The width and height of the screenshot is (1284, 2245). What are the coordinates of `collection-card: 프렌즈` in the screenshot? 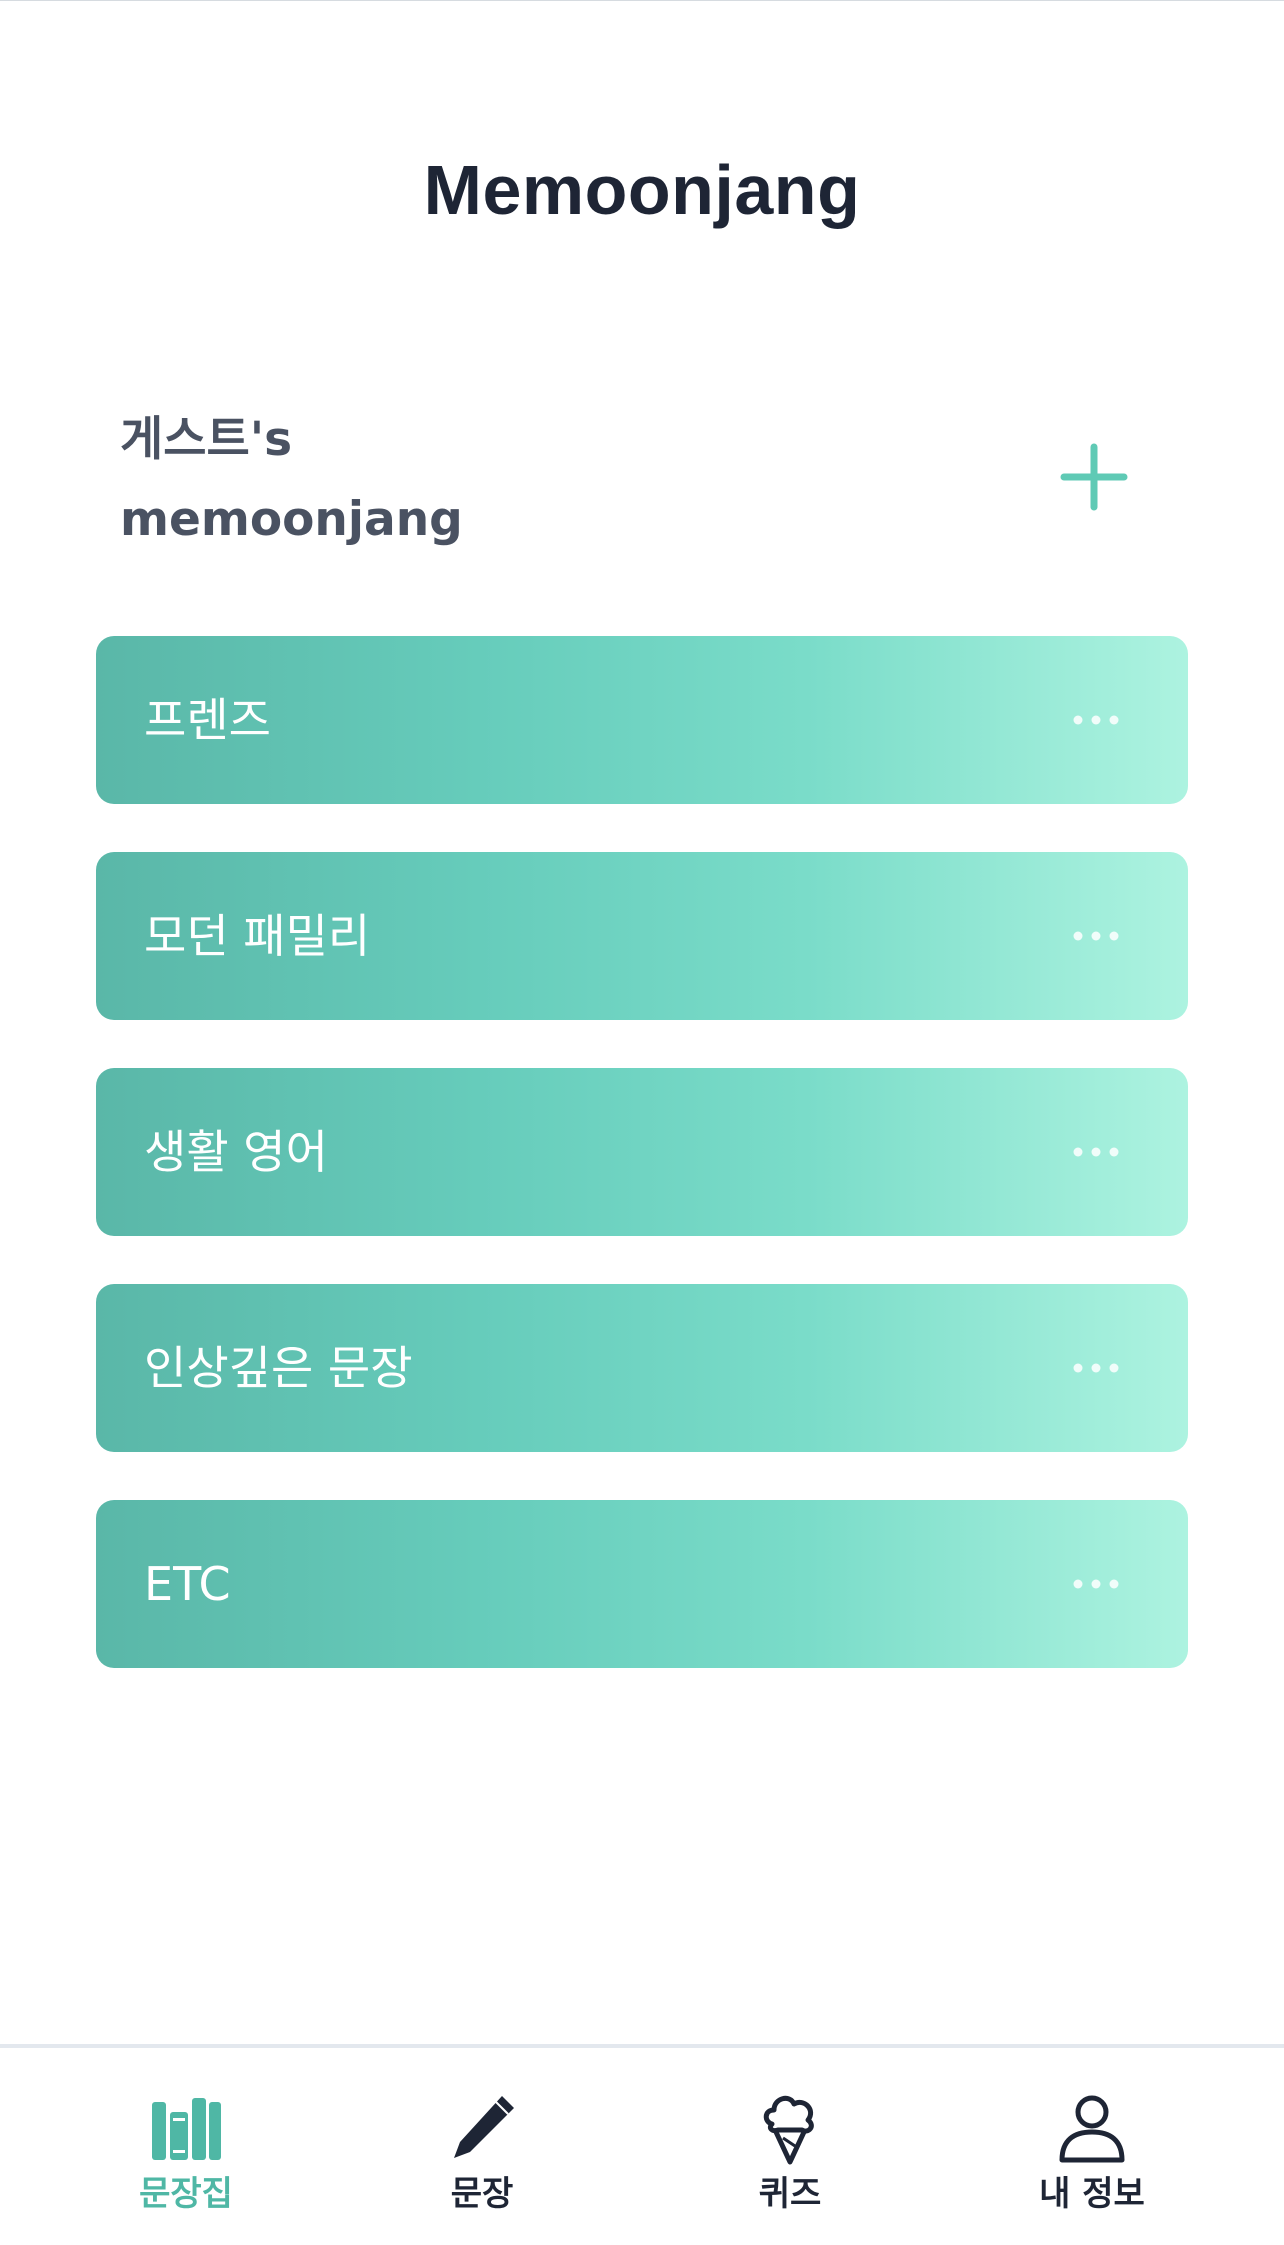 It's located at (642, 720).